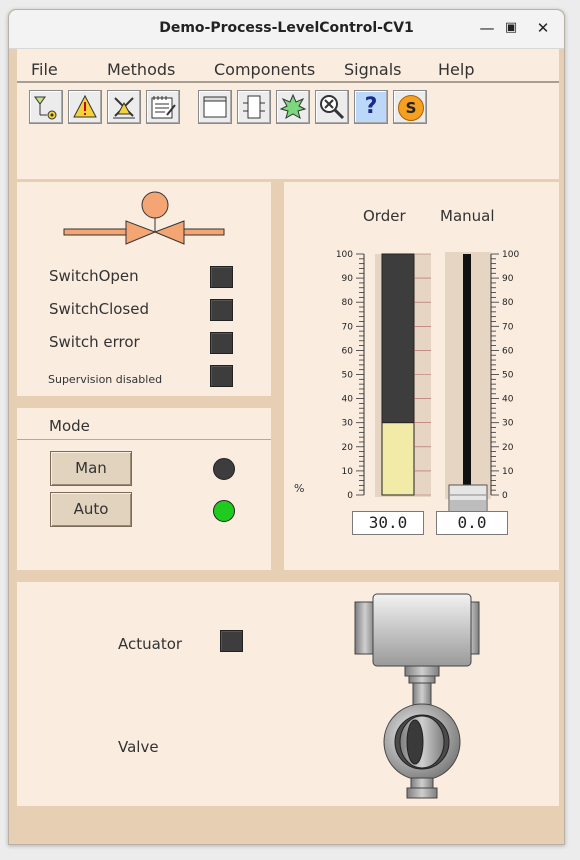 The height and width of the screenshot is (860, 580). I want to click on switch-closed-label: SwitchClosed, so click(99, 309).